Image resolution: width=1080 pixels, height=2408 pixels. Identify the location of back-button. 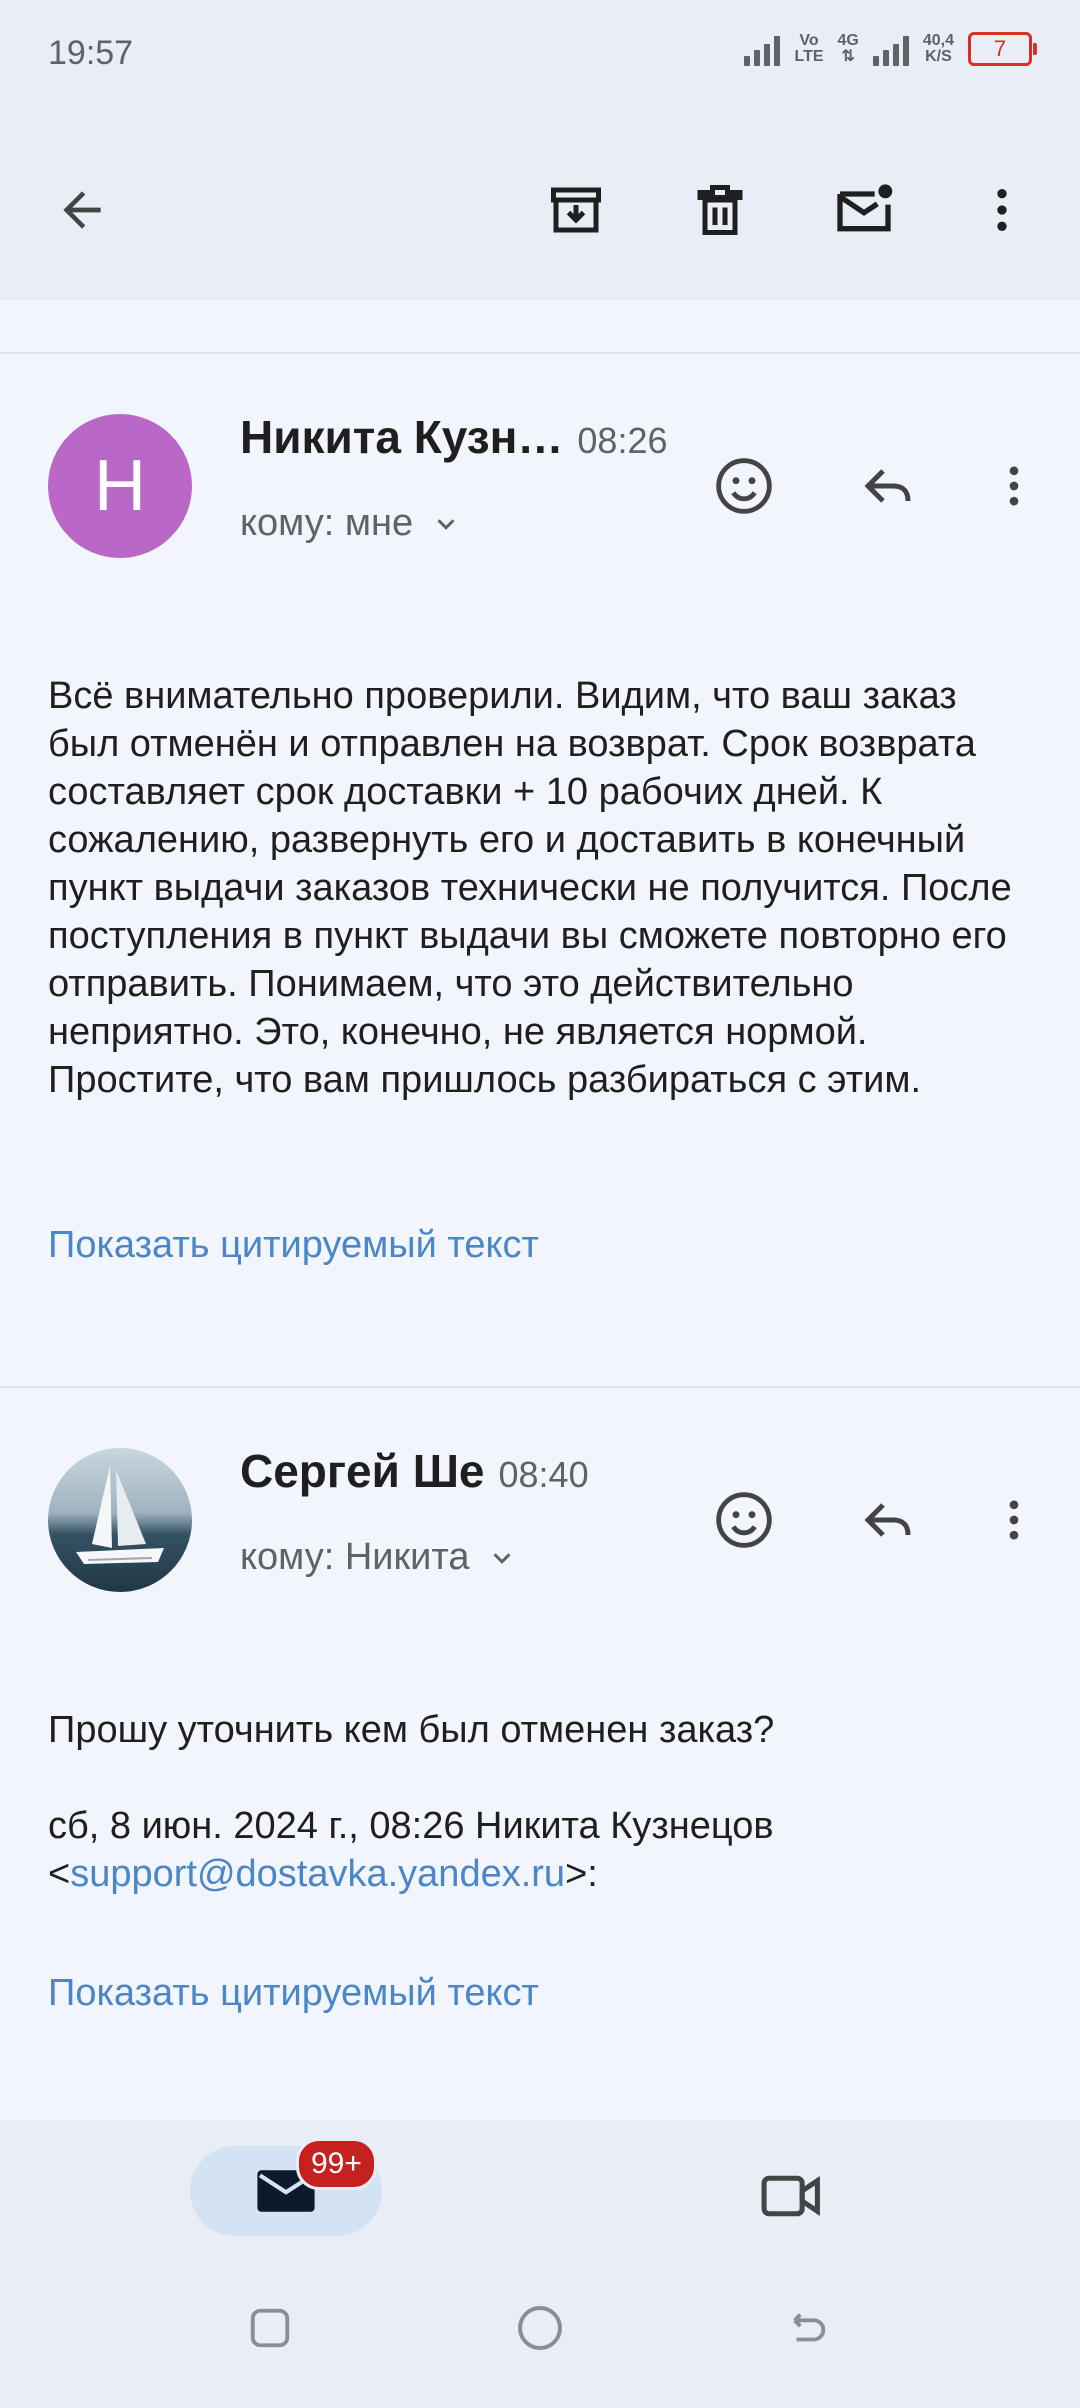
(82, 210).